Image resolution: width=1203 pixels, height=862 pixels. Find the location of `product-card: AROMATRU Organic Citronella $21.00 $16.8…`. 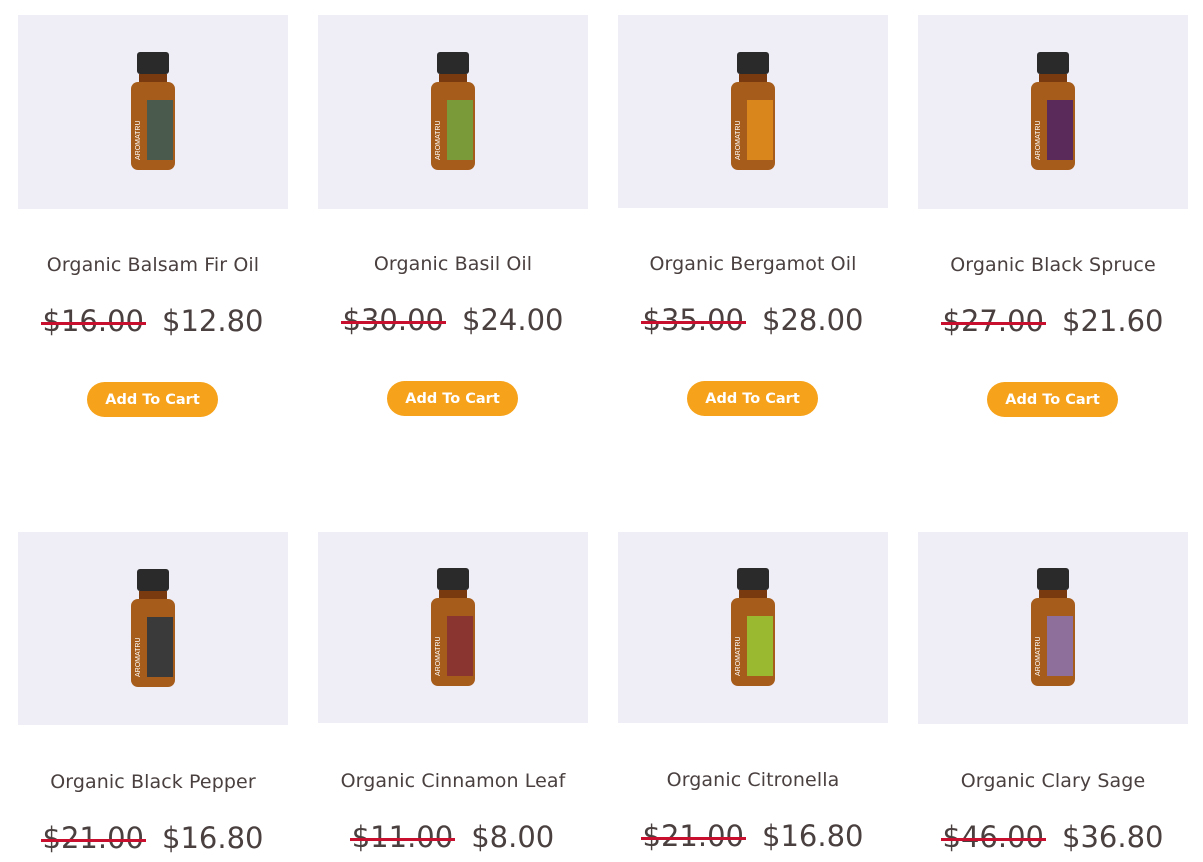

product-card: AROMATRU Organic Citronella $21.00 $16.8… is located at coordinates (753, 697).